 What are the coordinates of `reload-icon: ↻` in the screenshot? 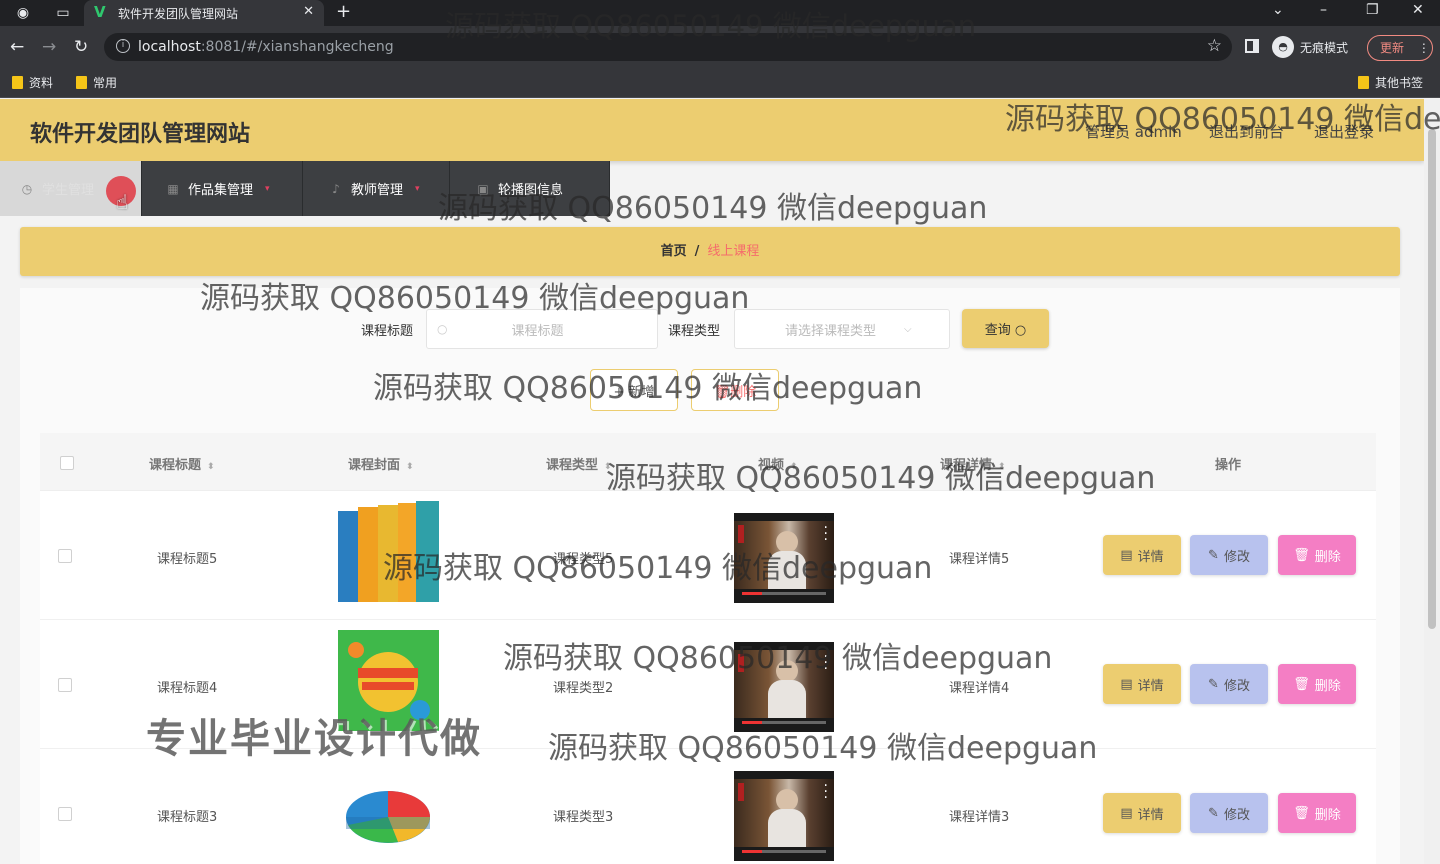 It's located at (81, 47).